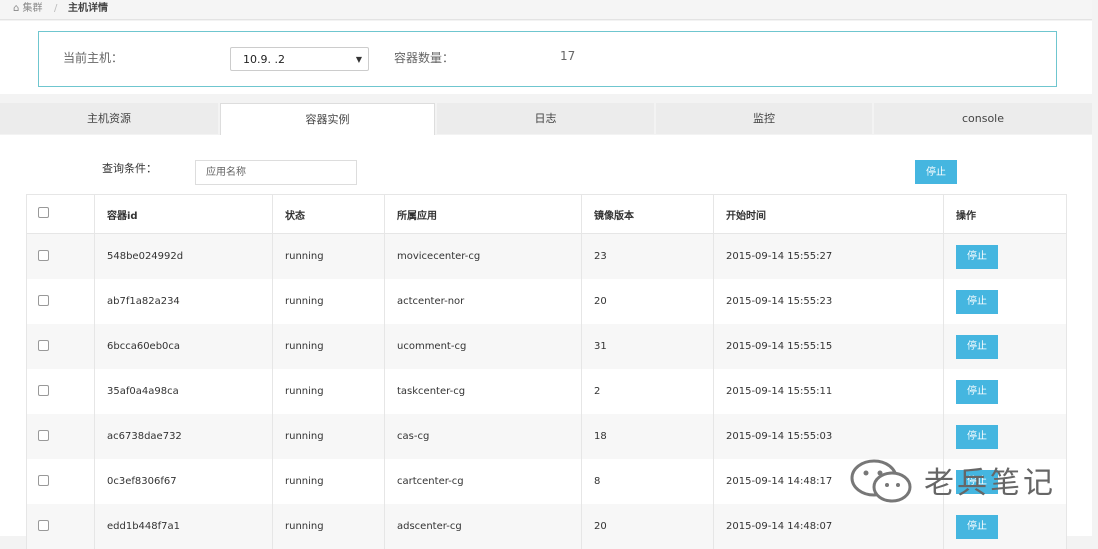  I want to click on breadcrumb-parent: 集群, so click(33, 8).